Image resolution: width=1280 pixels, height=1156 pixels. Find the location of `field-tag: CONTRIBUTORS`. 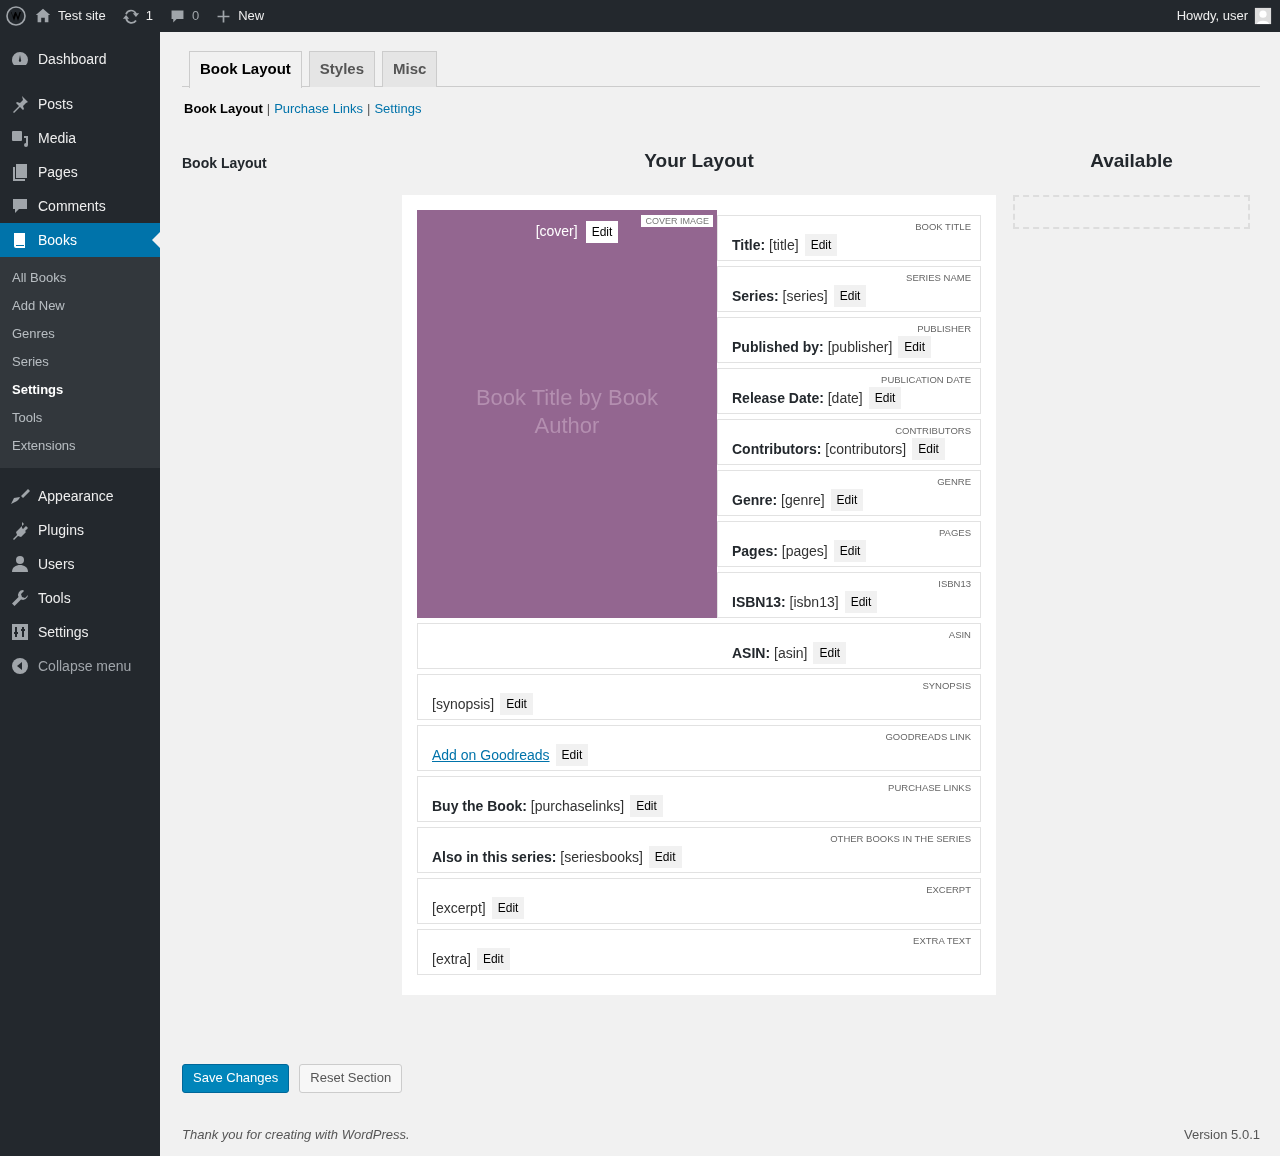

field-tag: CONTRIBUTORS is located at coordinates (933, 430).